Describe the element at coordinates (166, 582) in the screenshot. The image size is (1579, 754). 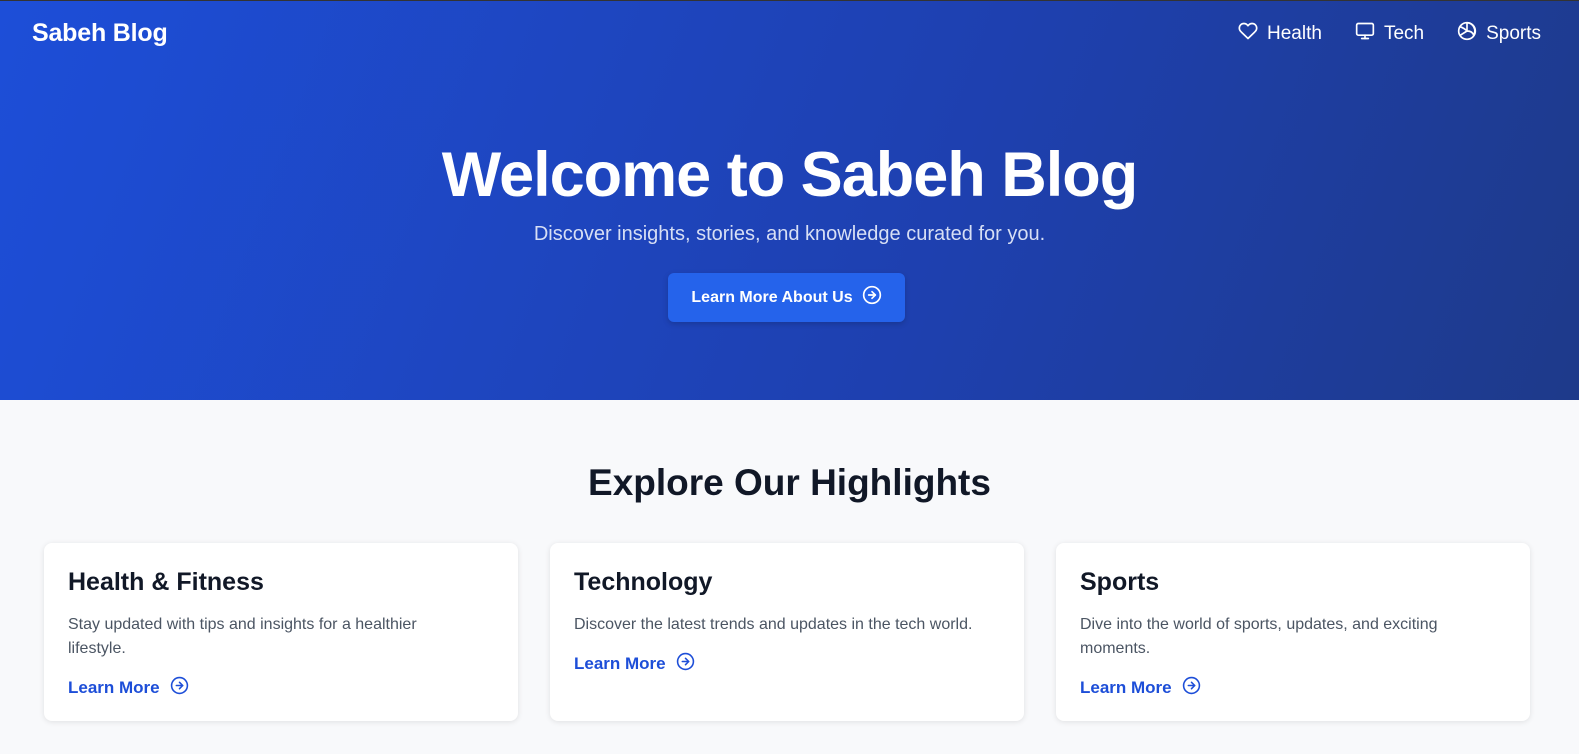
I see `card-title: Health & Fitness` at that location.